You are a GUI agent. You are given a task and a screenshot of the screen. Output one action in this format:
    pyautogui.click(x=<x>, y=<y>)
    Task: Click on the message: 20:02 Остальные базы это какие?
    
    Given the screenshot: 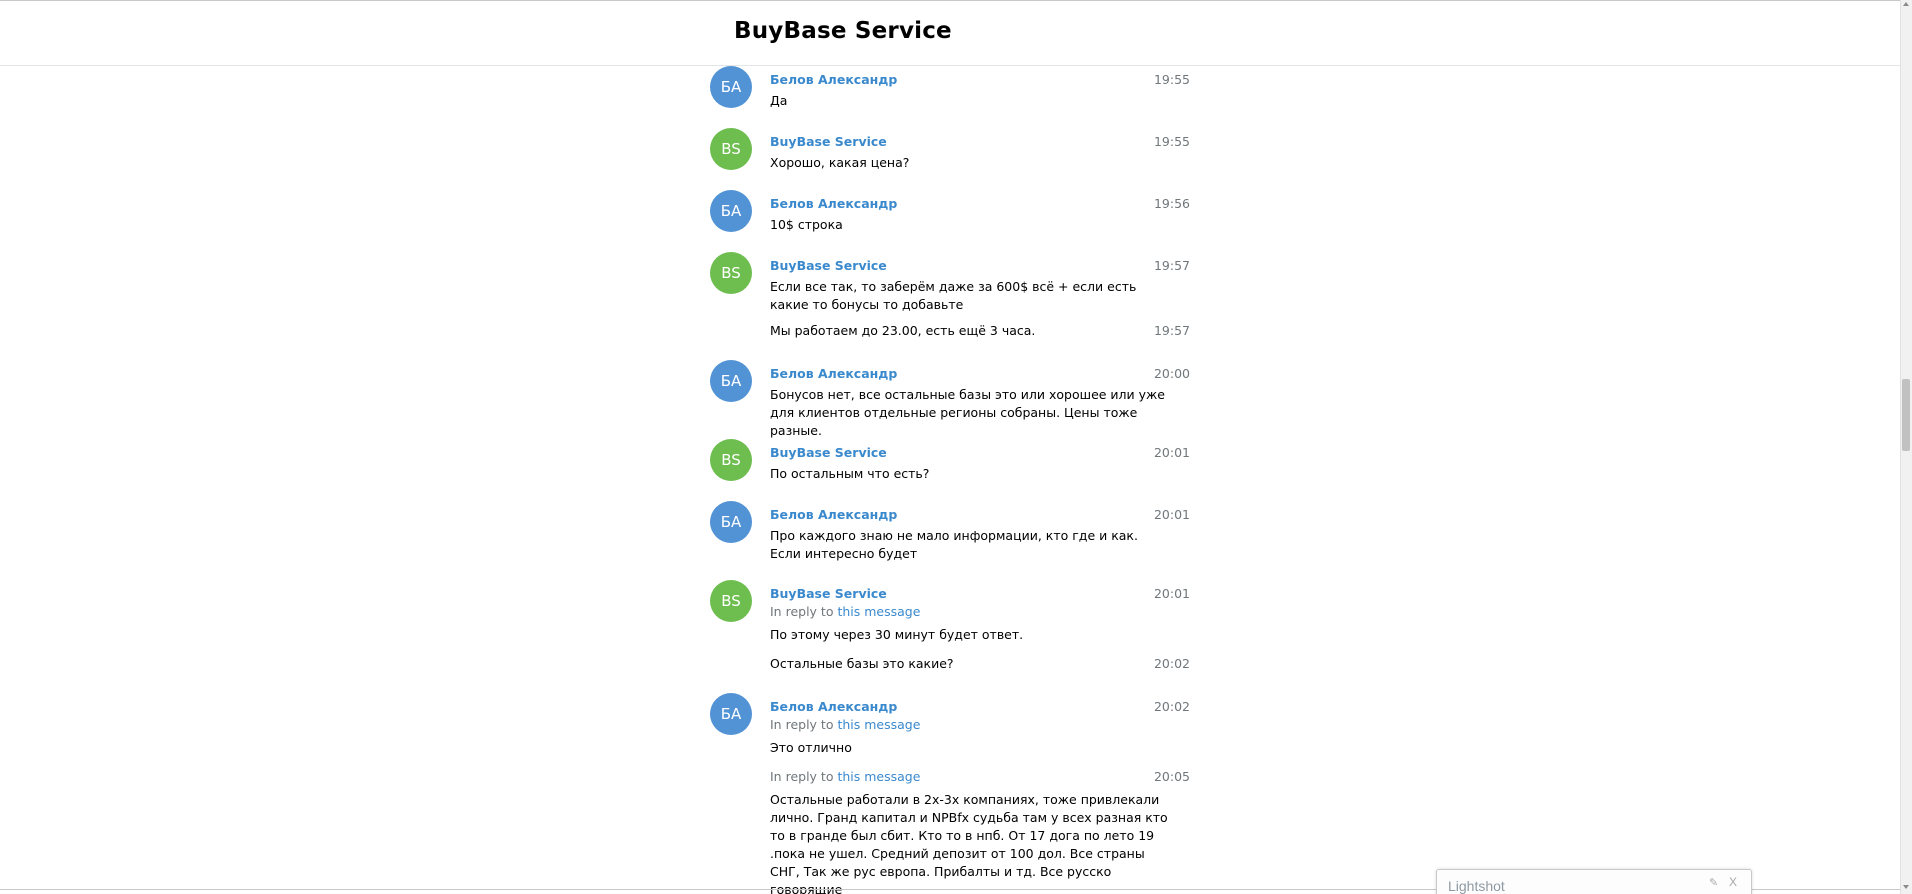 What is the action you would take?
    pyautogui.click(x=950, y=674)
    